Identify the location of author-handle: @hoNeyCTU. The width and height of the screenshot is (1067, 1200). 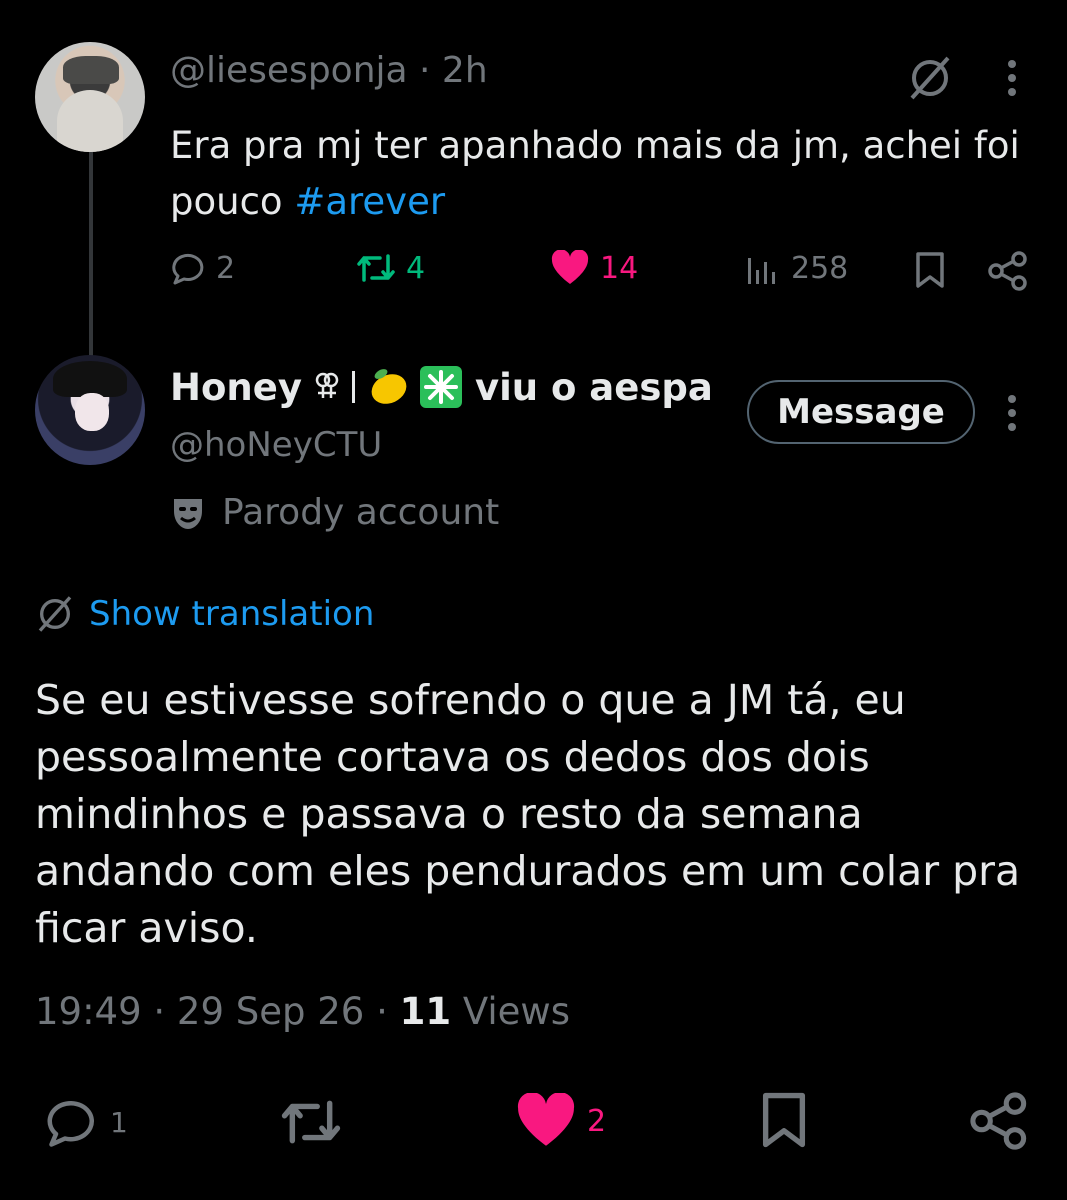
(276, 445).